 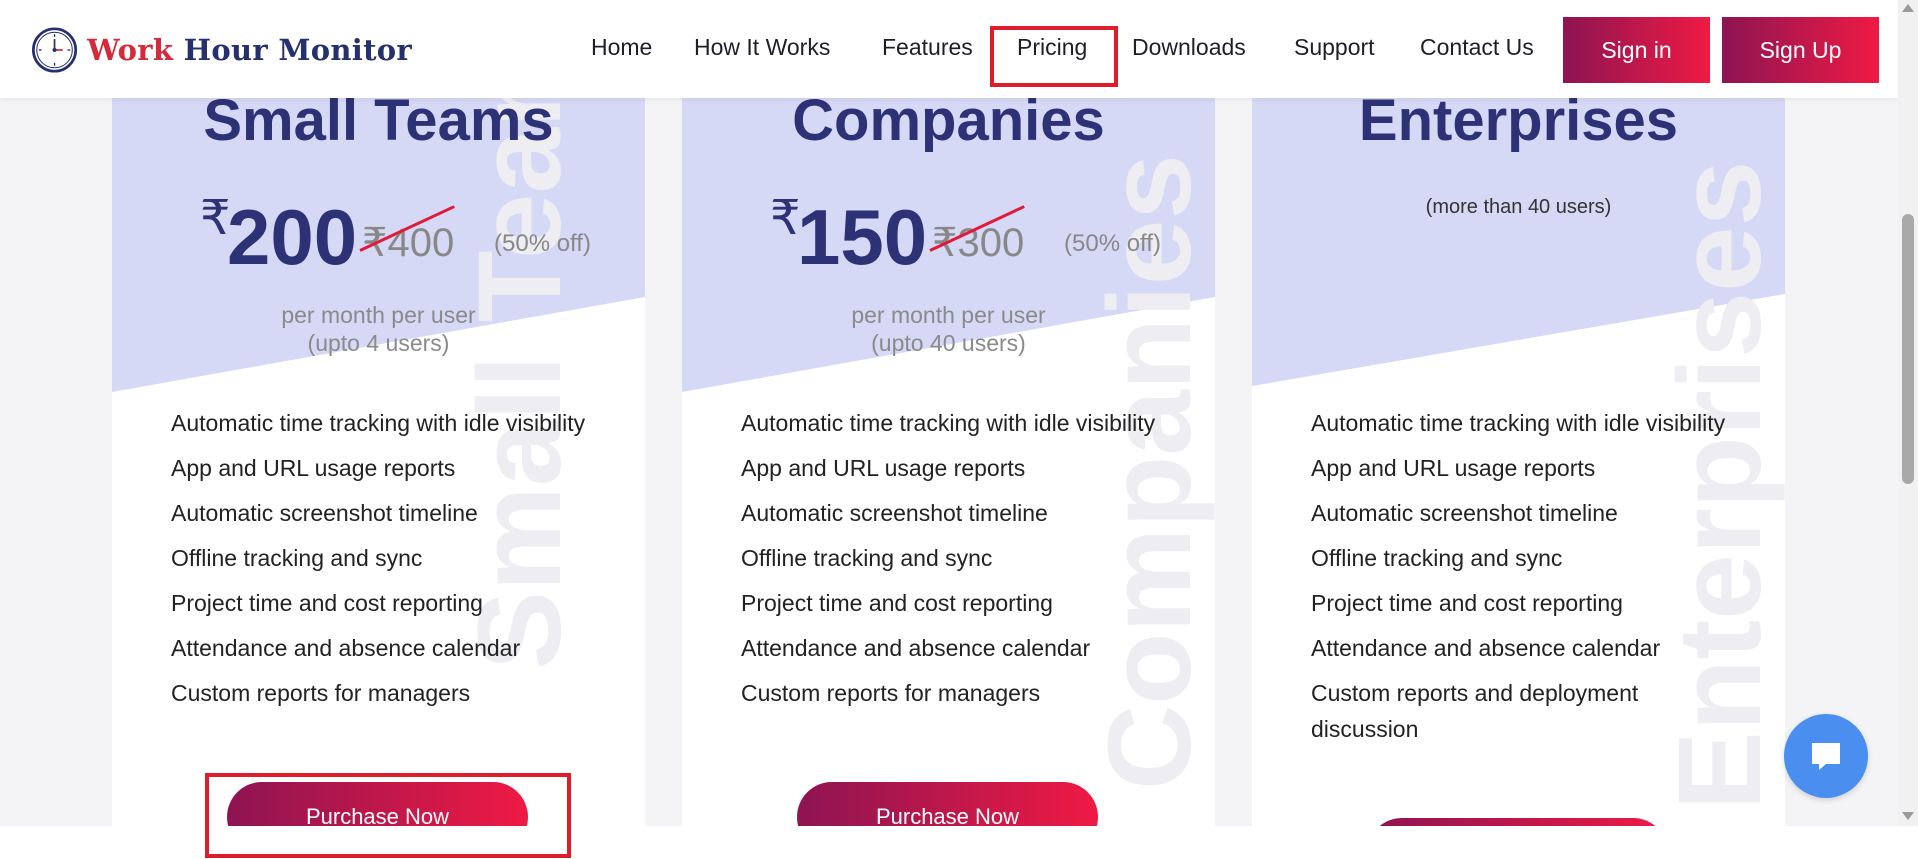 I want to click on scrollbar-thumb, so click(x=1908, y=349).